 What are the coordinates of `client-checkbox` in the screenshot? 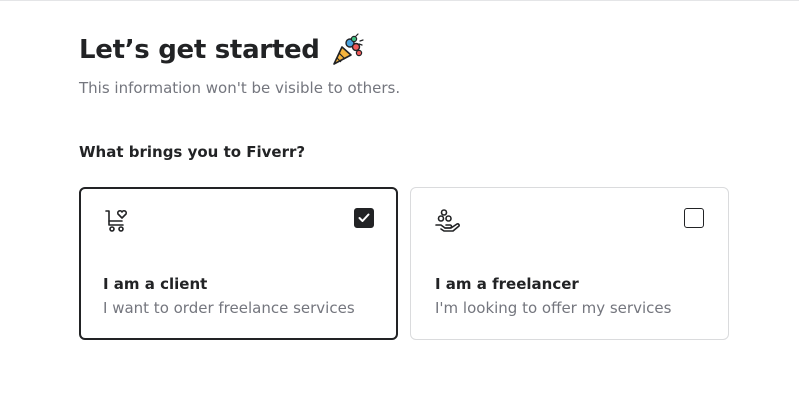 It's located at (364, 218).